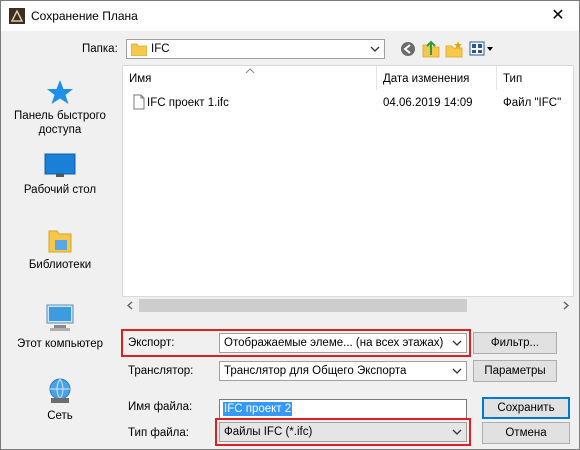  Describe the element at coordinates (158, 433) in the screenshot. I see `filetype-label: Тип файла:` at that location.